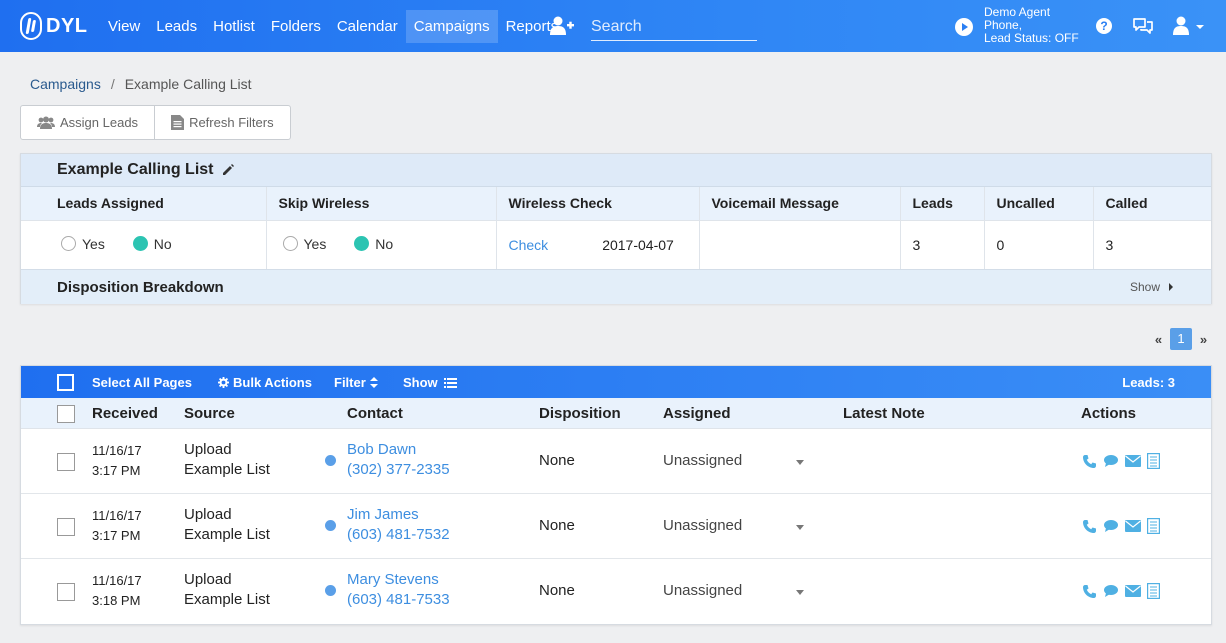 This screenshot has height=643, width=1226. What do you see at coordinates (304, 244) in the screenshot?
I see `skip-wireless-yes-radio: Yes` at bounding box center [304, 244].